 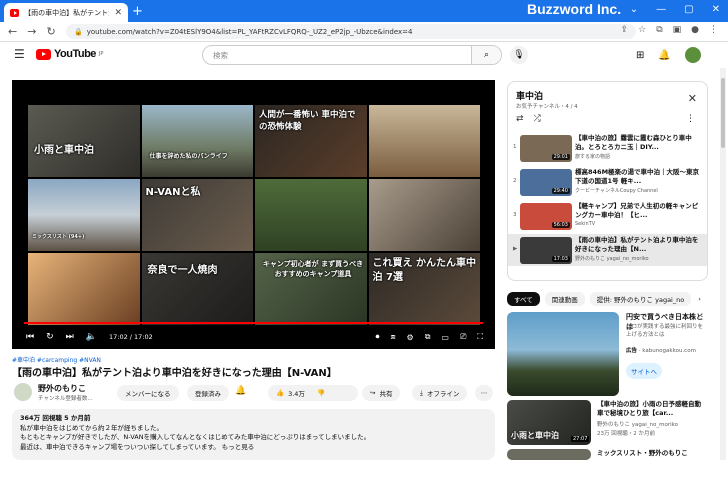 I want to click on playlist-item-thumbnail: 56:03, so click(x=546, y=216).